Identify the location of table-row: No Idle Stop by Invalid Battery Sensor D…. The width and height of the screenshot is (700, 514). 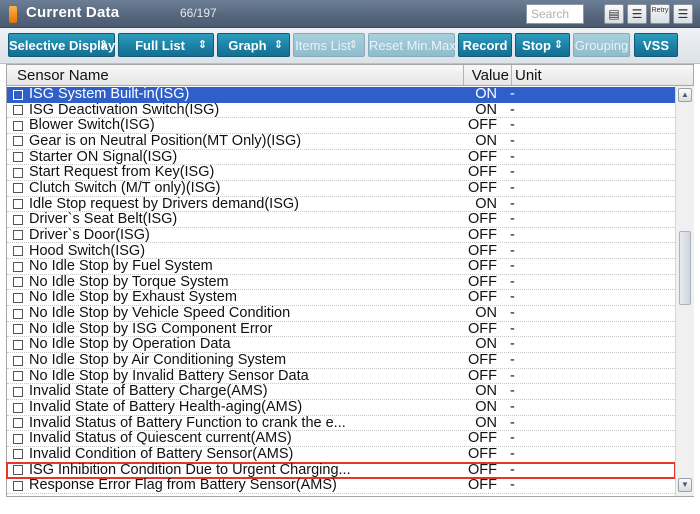
(341, 376).